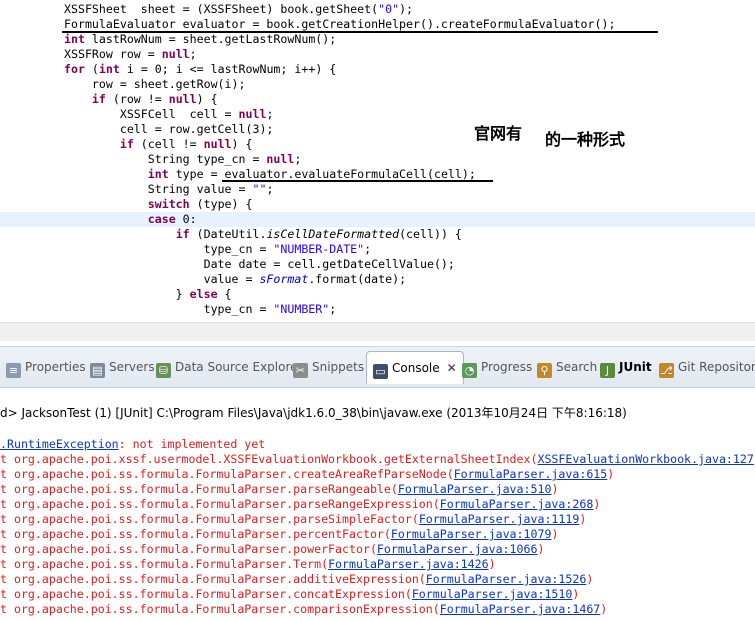 Image resolution: width=755 pixels, height=620 pixels. What do you see at coordinates (389, 9) in the screenshot?
I see `code-token: "0"` at bounding box center [389, 9].